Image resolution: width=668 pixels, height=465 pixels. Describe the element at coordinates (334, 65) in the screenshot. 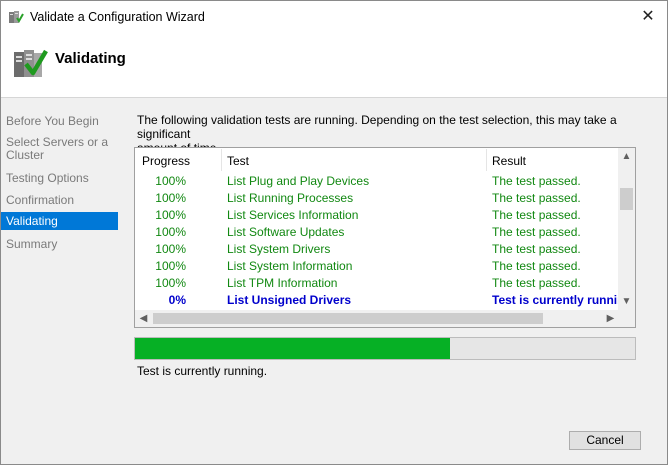

I see `wizard-header: Validating` at that location.